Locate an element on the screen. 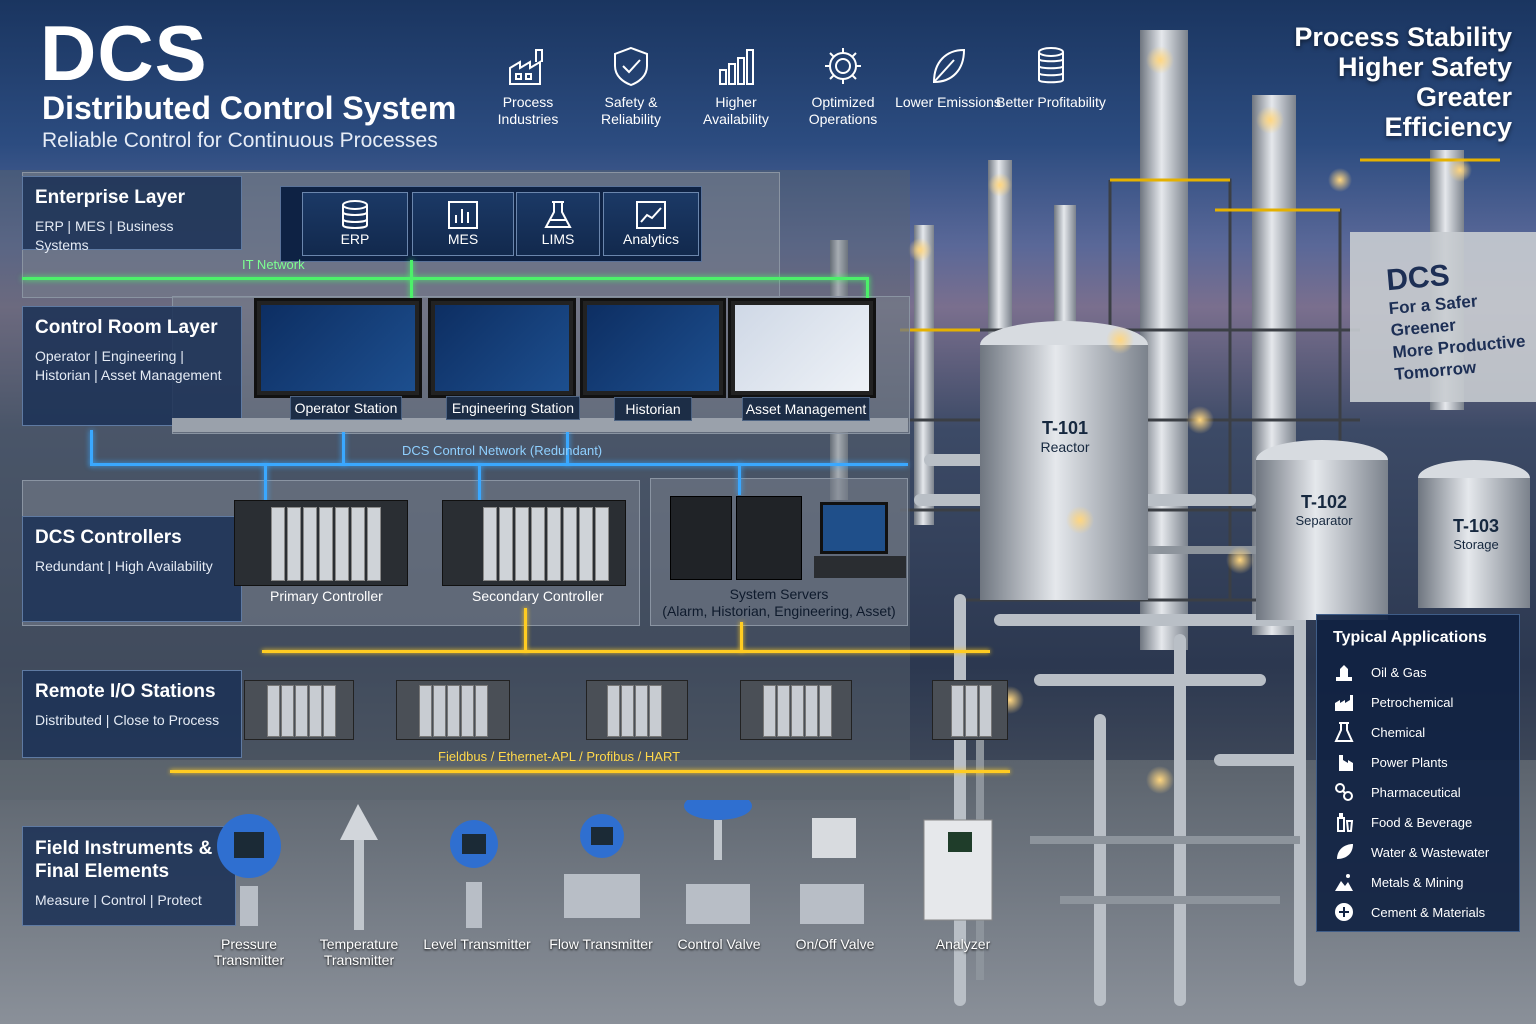 The height and width of the screenshot is (1024, 1536). tank-t101: T-101 Reactor is located at coordinates (1065, 436).